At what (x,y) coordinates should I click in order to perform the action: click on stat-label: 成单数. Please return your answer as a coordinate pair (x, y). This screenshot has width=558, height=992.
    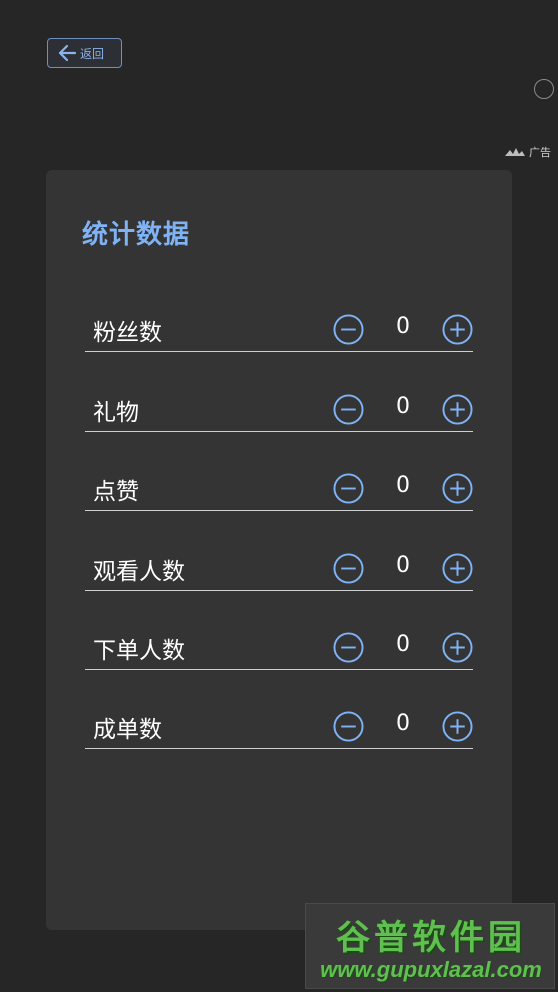
    Looking at the image, I should click on (127, 730).